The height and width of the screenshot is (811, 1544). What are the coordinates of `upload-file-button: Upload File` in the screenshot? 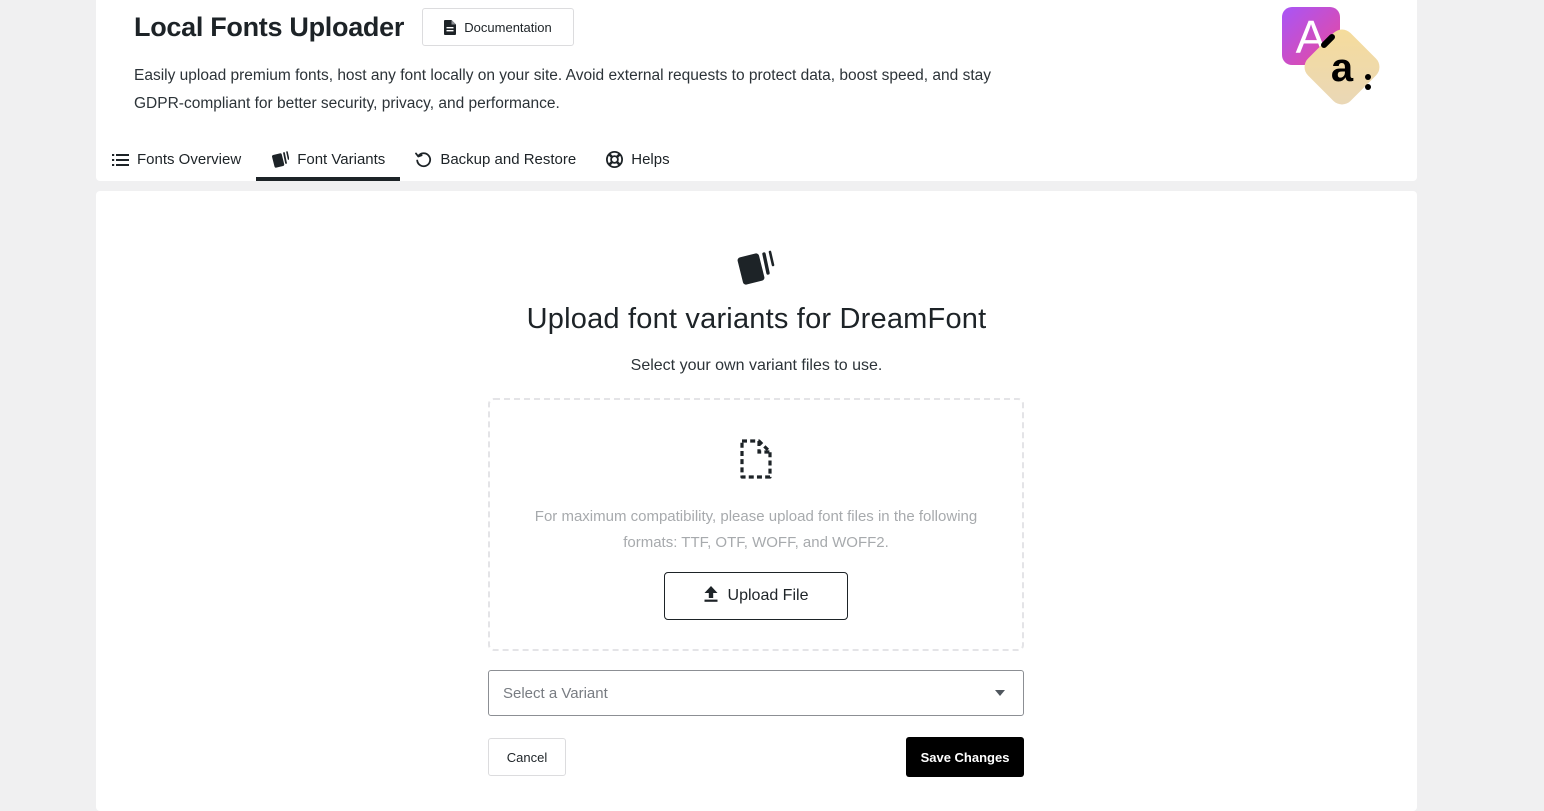 It's located at (756, 596).